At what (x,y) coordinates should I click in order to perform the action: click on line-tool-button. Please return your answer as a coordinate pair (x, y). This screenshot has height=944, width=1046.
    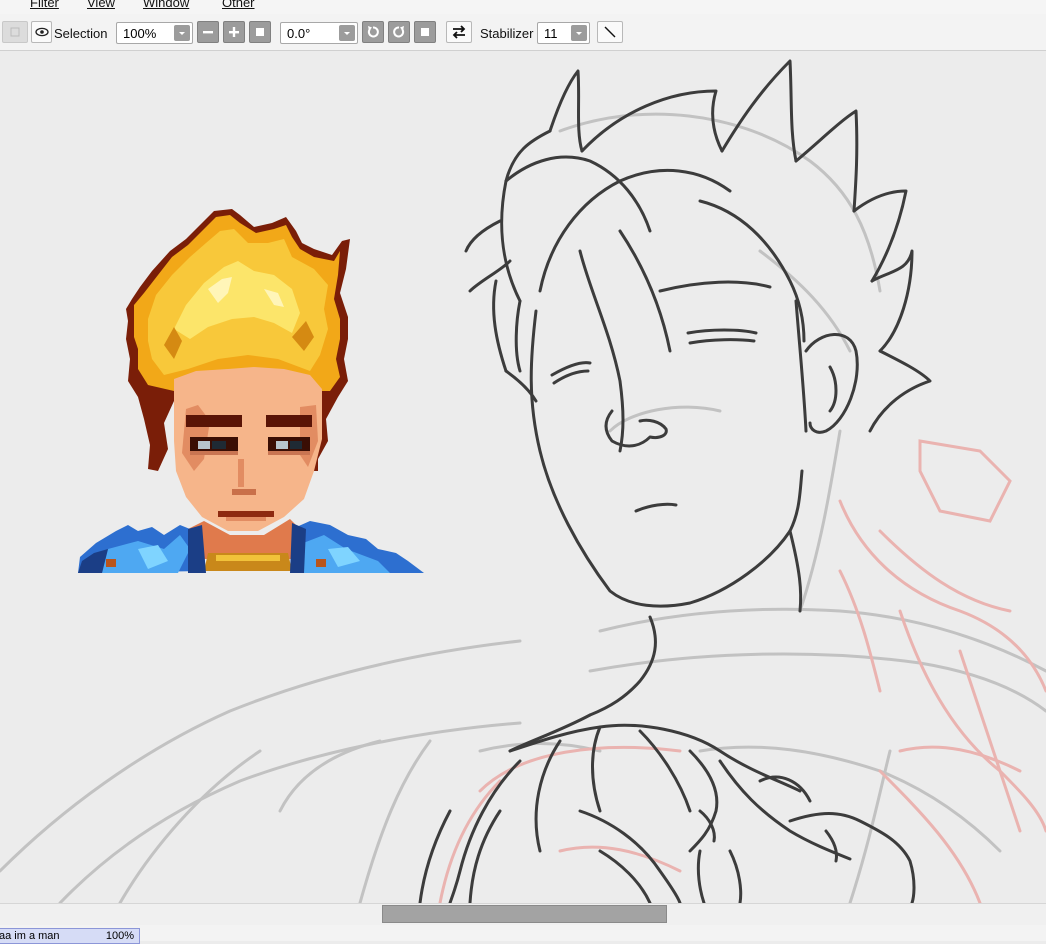
    Looking at the image, I should click on (610, 32).